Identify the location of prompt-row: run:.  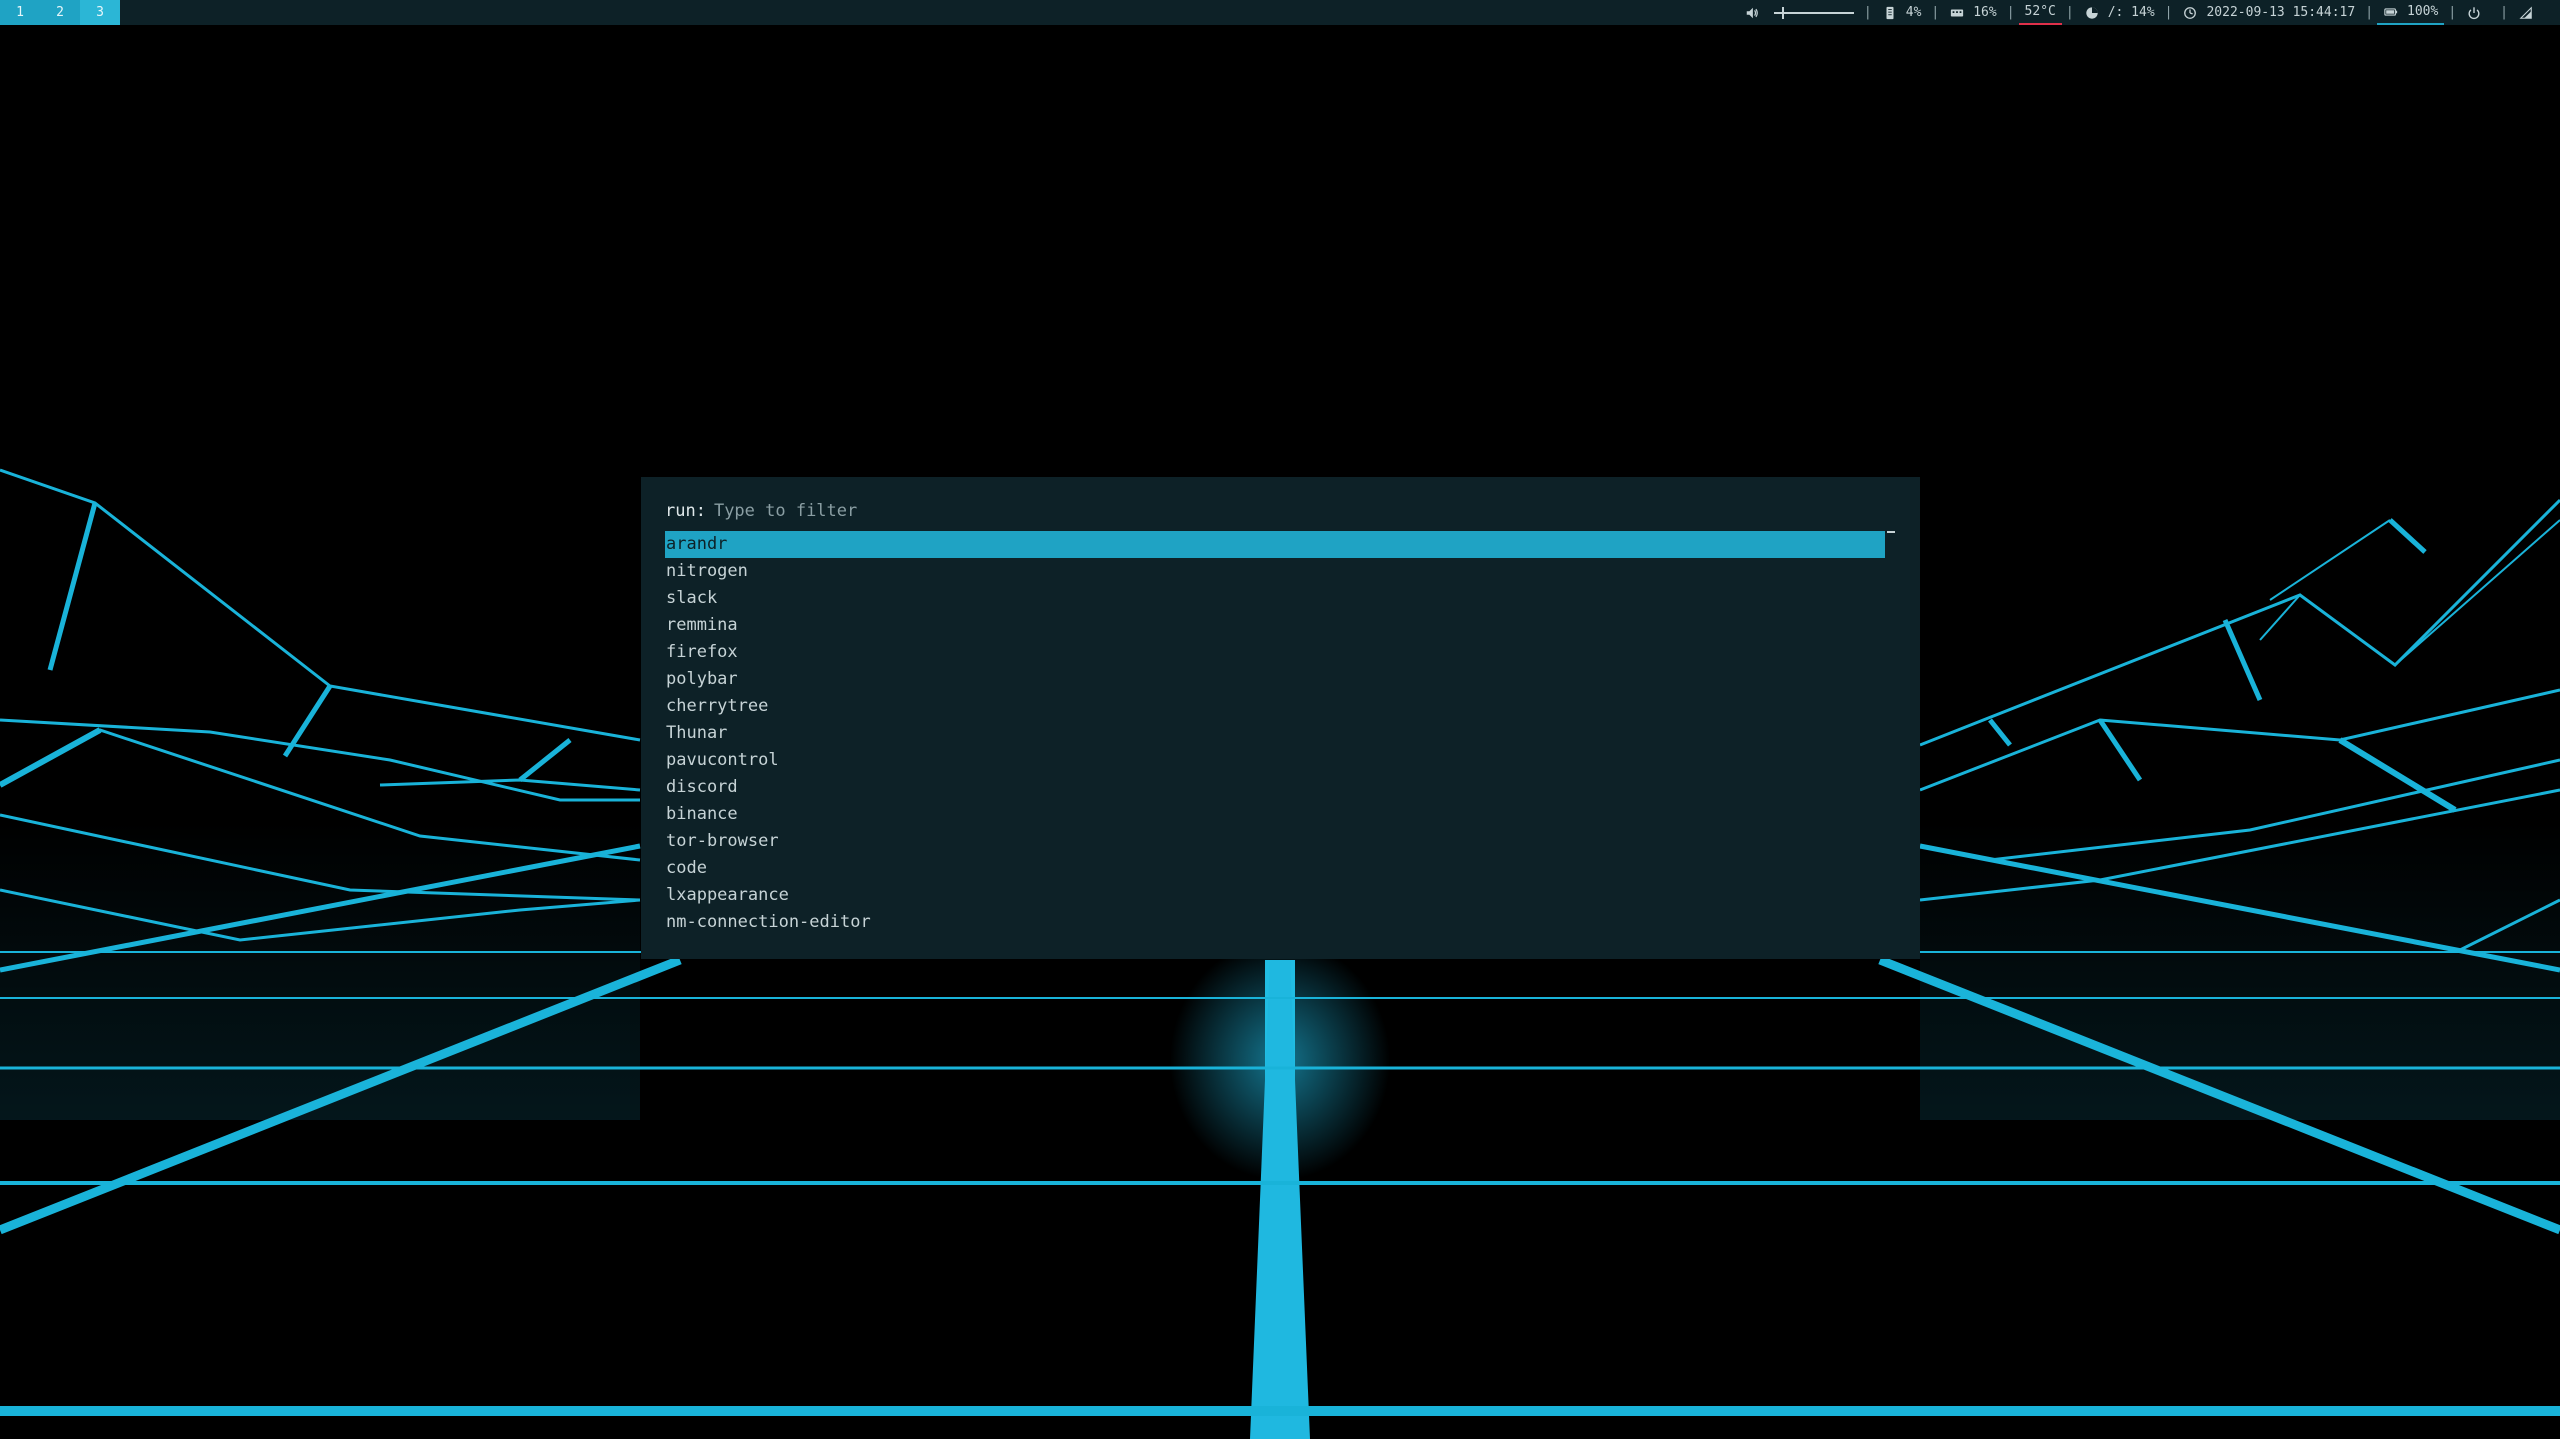
(1280, 511).